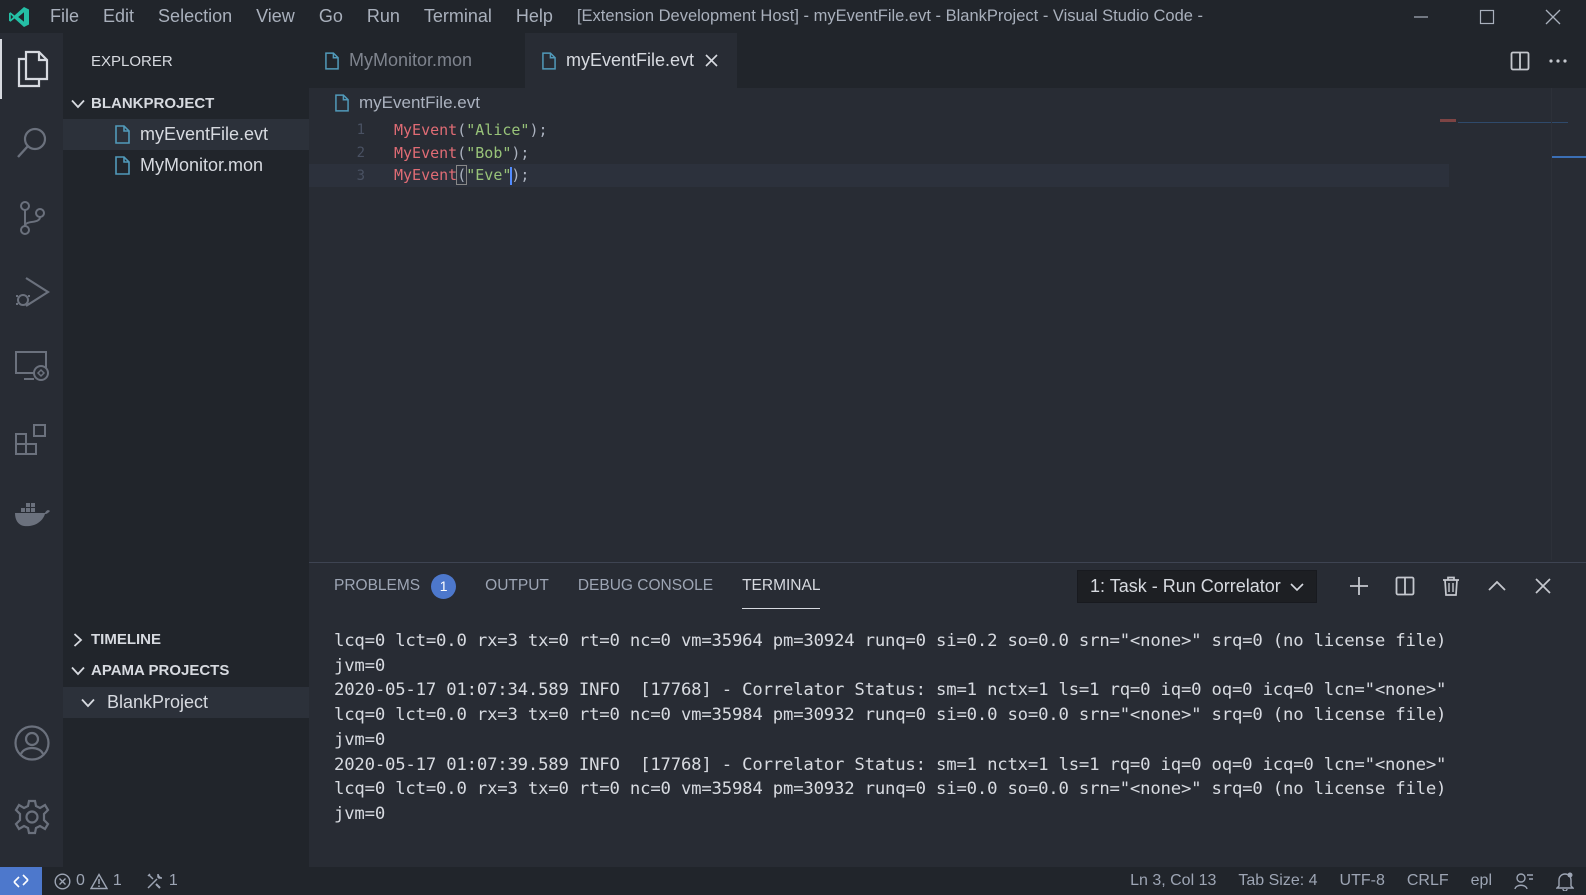  I want to click on activity-remote-explorer, so click(31, 366).